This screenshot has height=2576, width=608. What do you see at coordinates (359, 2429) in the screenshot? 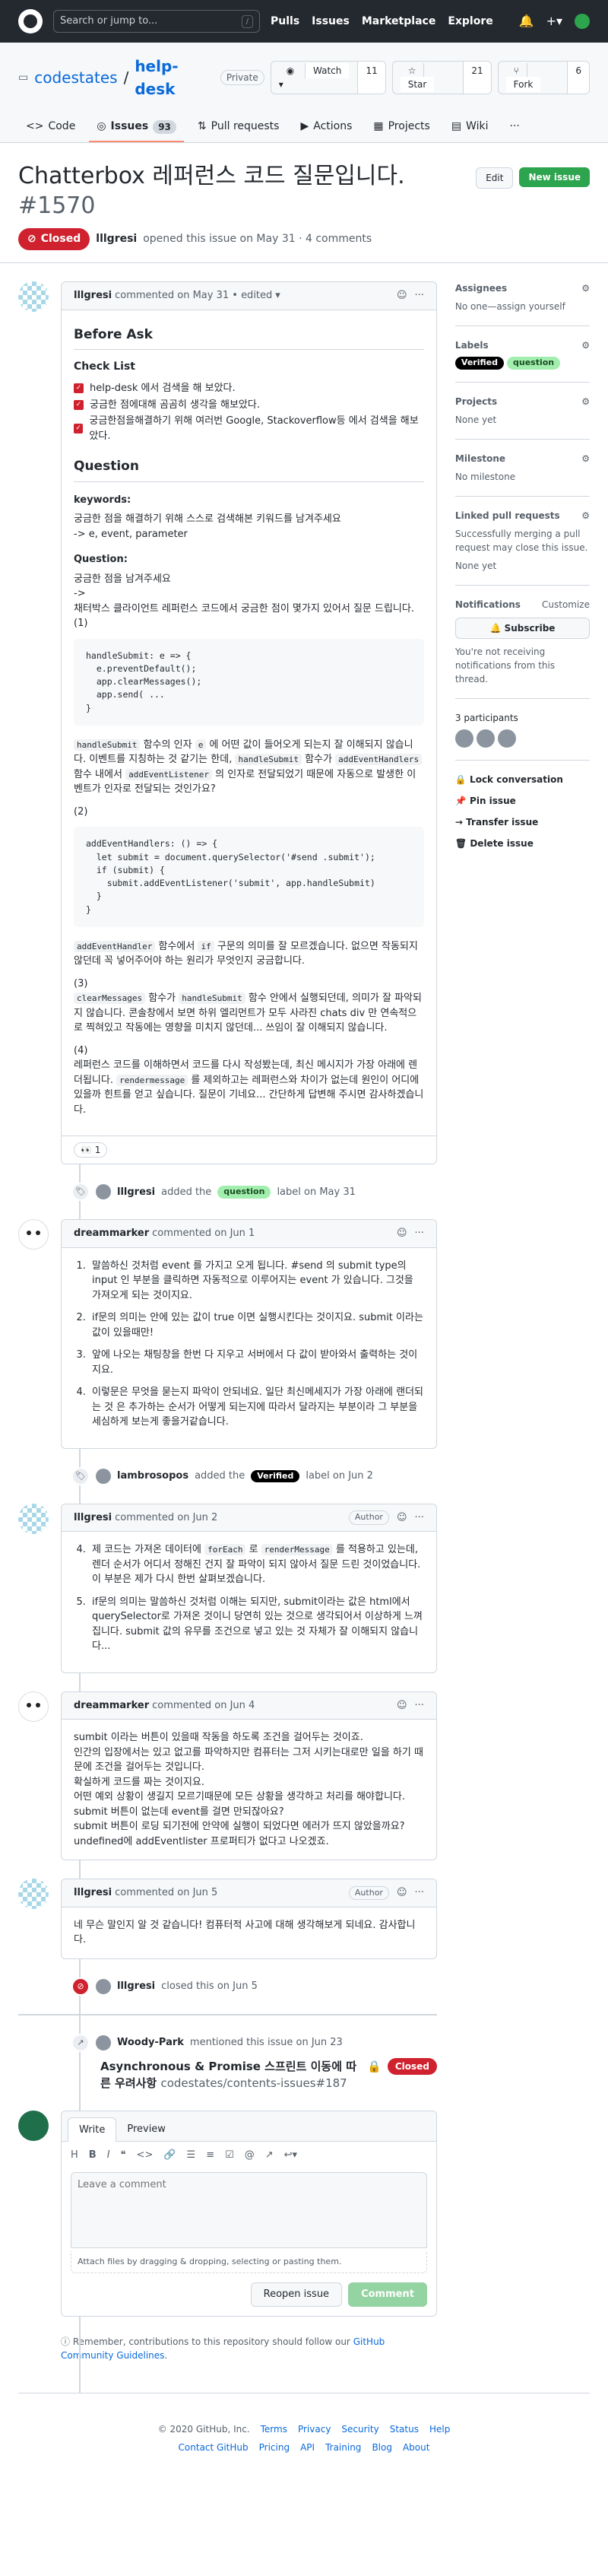
I see `footer-link: Security` at bounding box center [359, 2429].